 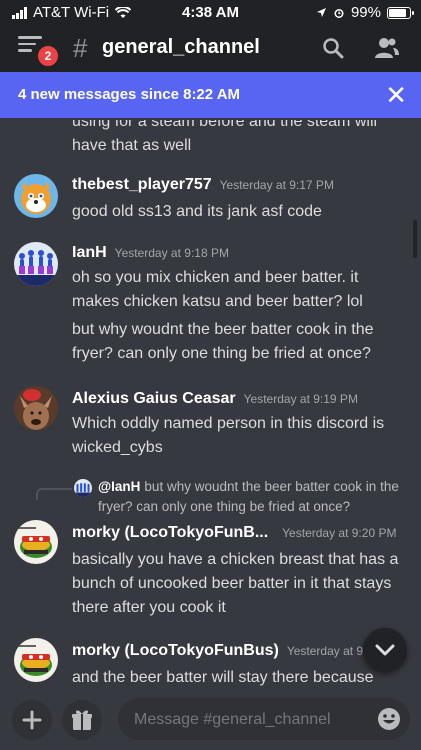 I want to click on reply-avatar, so click(x=83, y=488).